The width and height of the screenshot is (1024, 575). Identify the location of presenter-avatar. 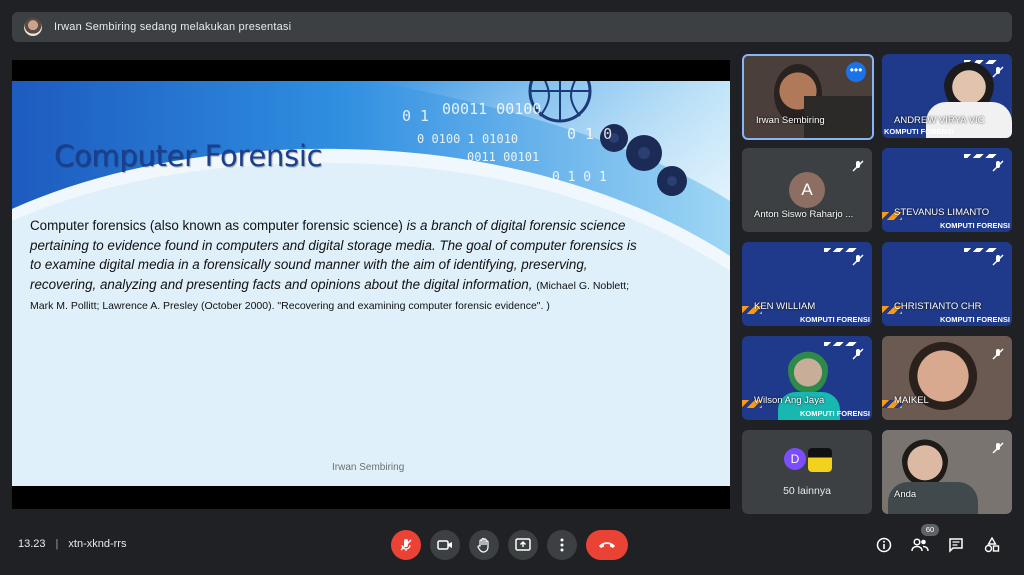
(33, 27).